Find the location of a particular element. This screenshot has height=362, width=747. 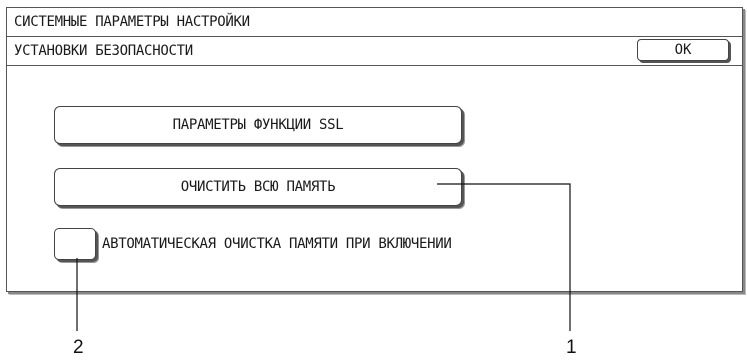

section-title: УСТАНОВКИ БЕЗОПАСНОСТИ is located at coordinates (374, 51).